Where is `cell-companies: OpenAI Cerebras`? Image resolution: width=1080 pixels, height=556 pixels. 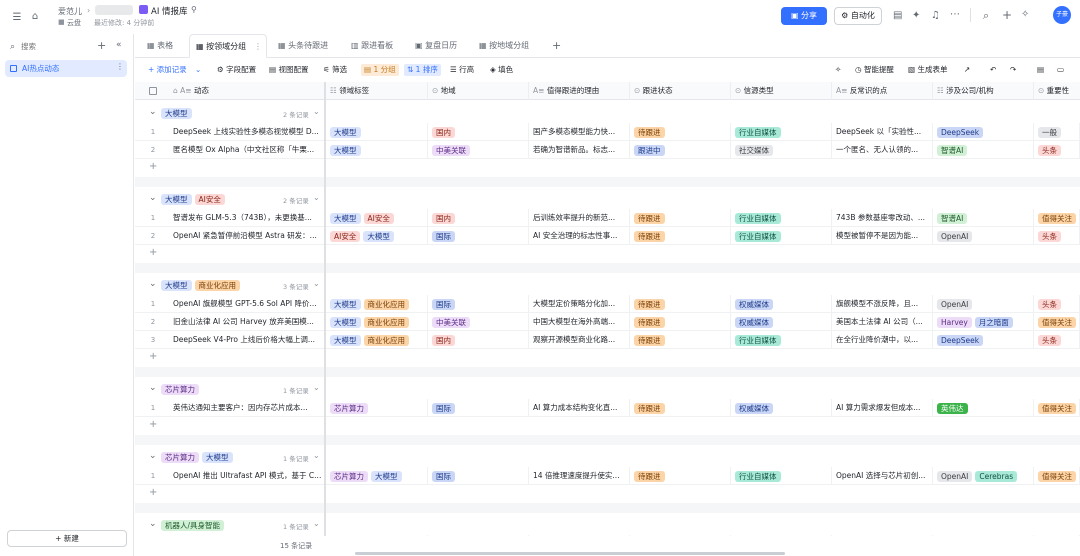
cell-companies: OpenAI Cerebras is located at coordinates (983, 476).